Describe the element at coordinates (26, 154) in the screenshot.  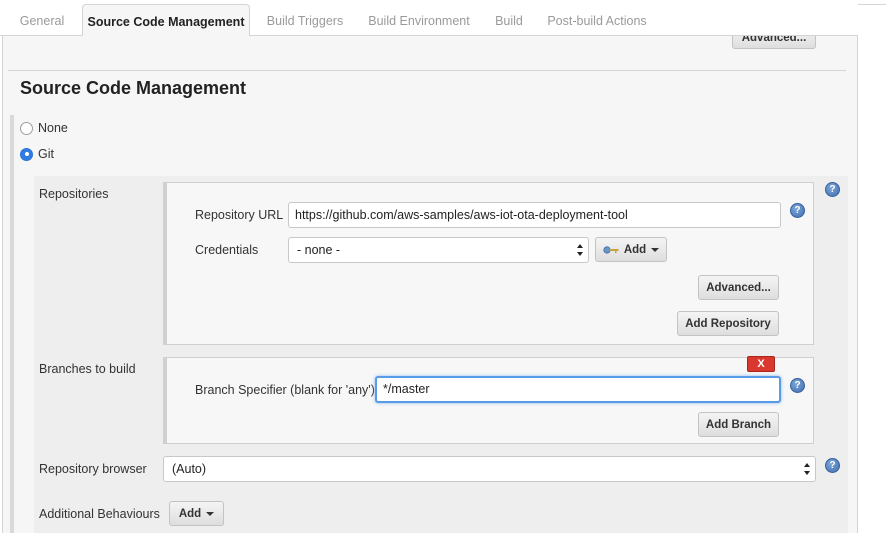
I see `radio-git` at that location.